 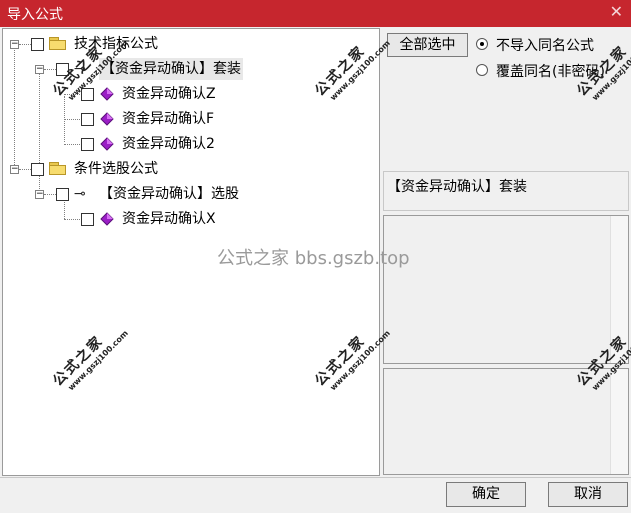 I want to click on window-title: 导入公式, so click(x=35, y=15).